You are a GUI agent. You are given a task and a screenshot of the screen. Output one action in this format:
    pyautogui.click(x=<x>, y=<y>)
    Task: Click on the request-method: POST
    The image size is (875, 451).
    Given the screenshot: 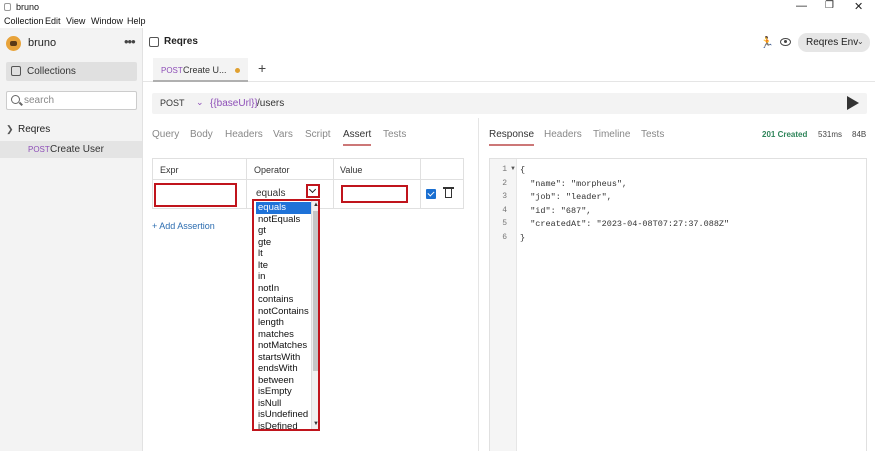 What is the action you would take?
    pyautogui.click(x=39, y=149)
    